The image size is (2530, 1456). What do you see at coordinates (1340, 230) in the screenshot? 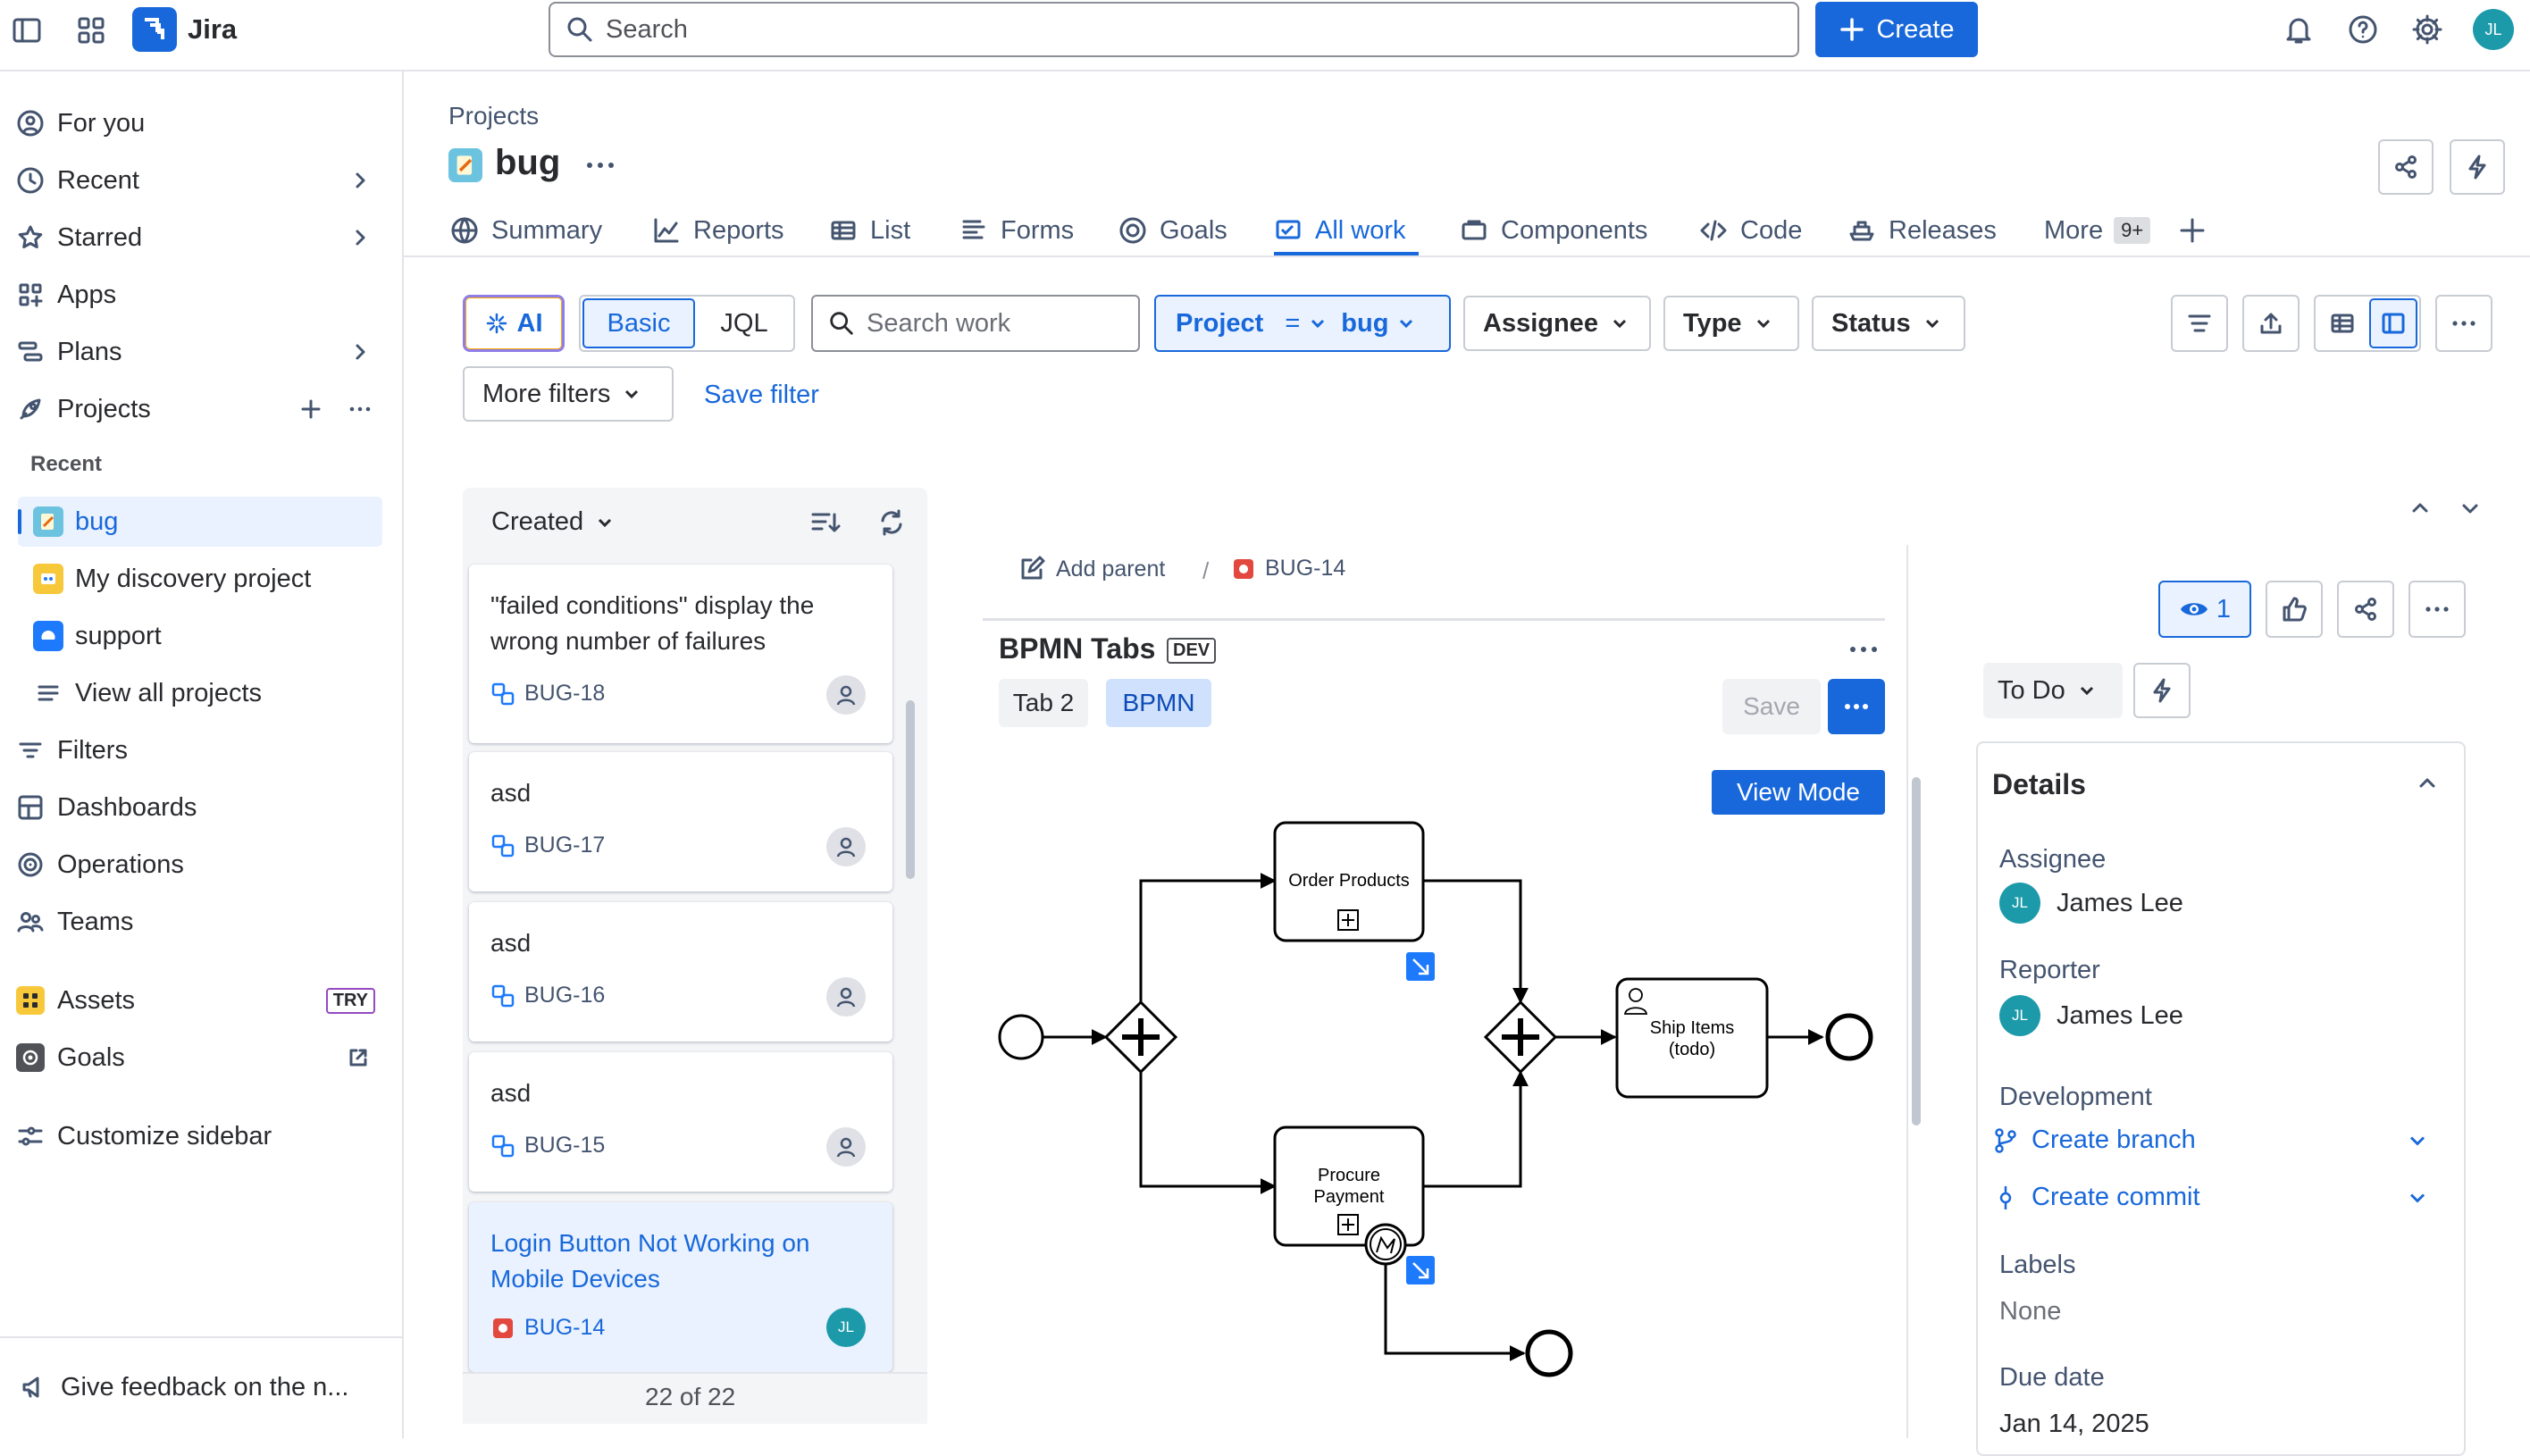
I see `tab-all-work: All work` at bounding box center [1340, 230].